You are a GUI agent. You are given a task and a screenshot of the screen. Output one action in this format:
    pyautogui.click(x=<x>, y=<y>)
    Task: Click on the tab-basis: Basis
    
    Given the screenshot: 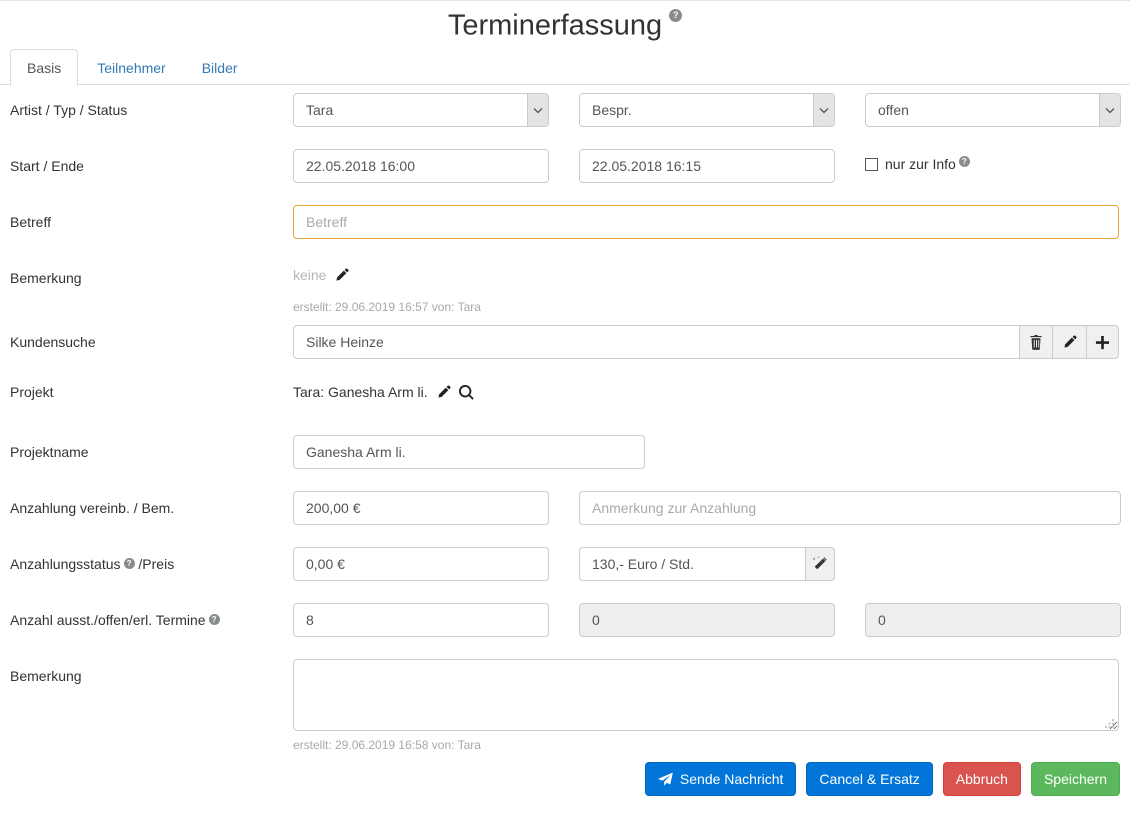 What is the action you would take?
    pyautogui.click(x=44, y=67)
    